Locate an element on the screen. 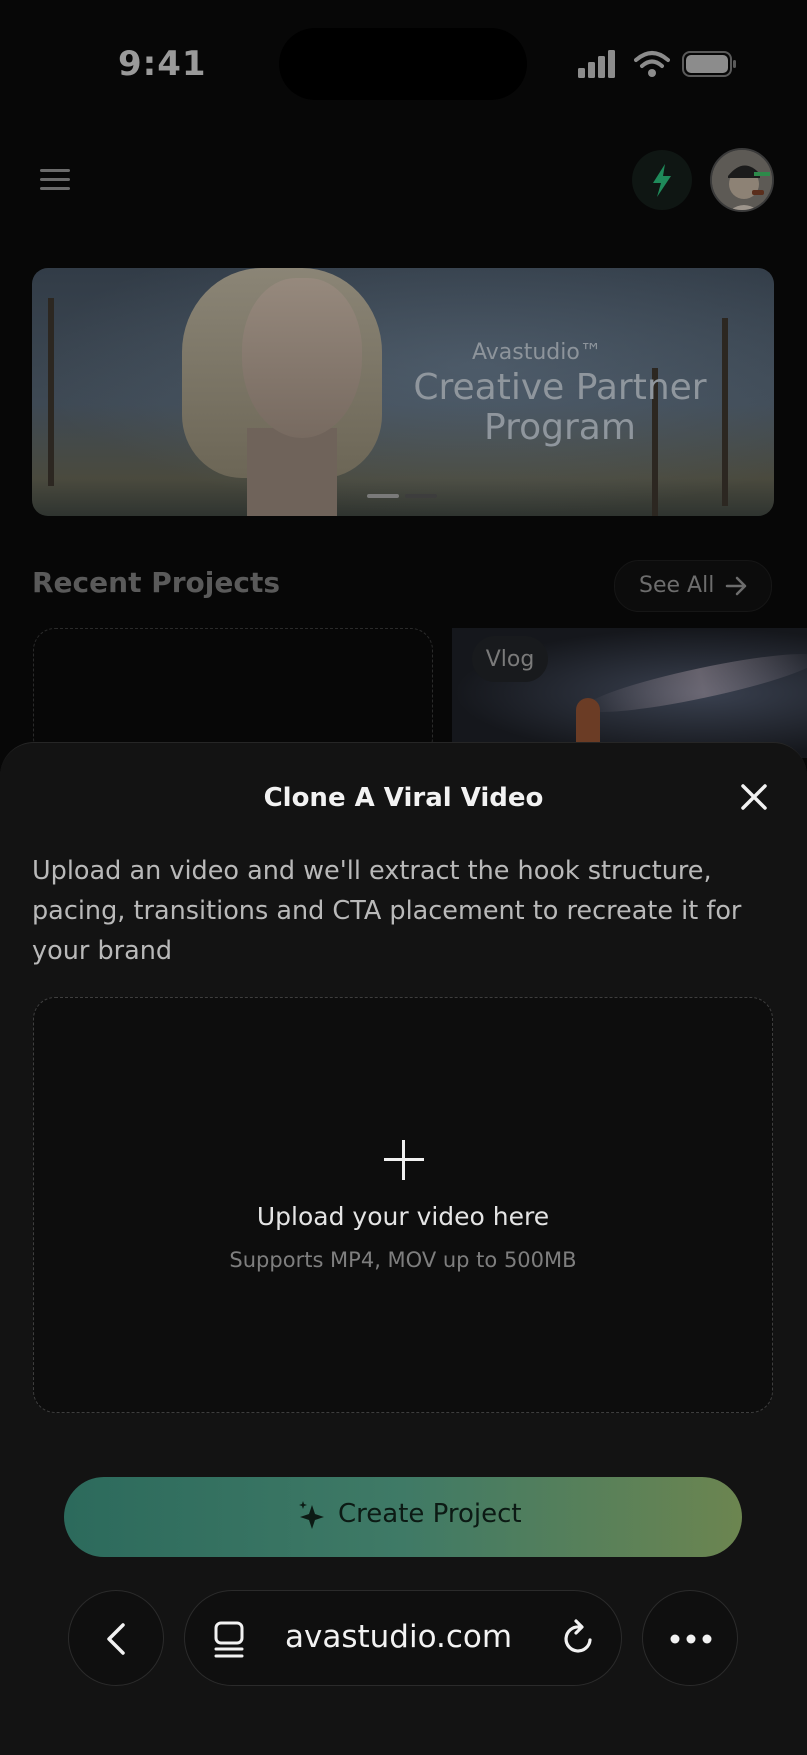 Image resolution: width=807 pixels, height=1755 pixels. banner-brand: Avastudio™ is located at coordinates (537, 352).